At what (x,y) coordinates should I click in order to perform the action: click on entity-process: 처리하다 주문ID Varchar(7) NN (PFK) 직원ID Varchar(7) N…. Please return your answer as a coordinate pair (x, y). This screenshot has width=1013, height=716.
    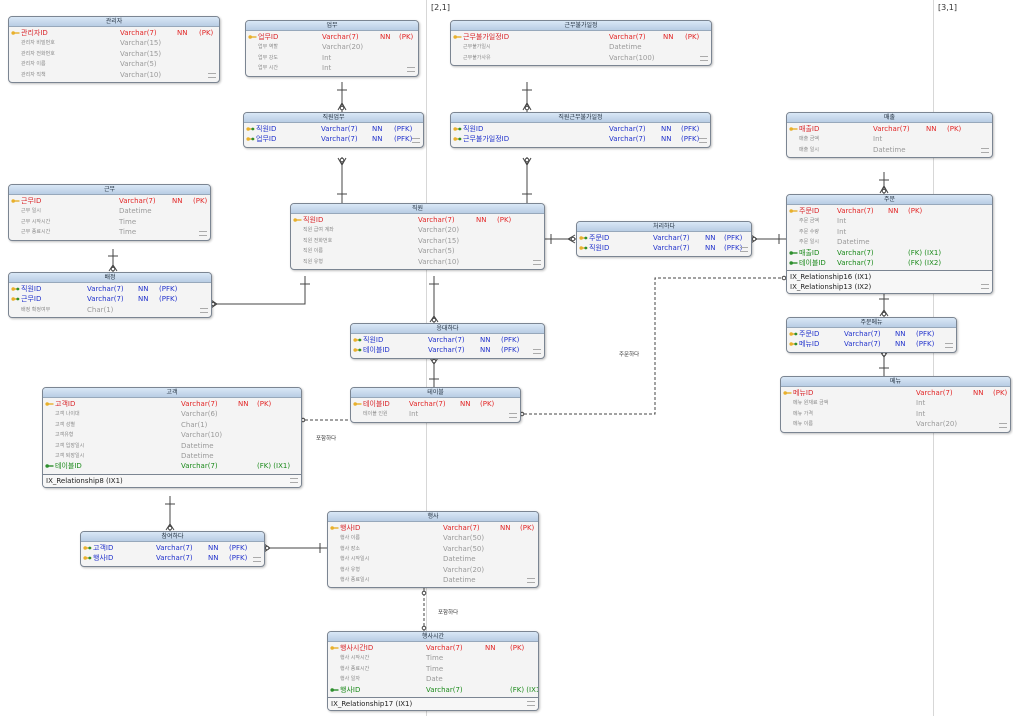
    Looking at the image, I should click on (664, 239).